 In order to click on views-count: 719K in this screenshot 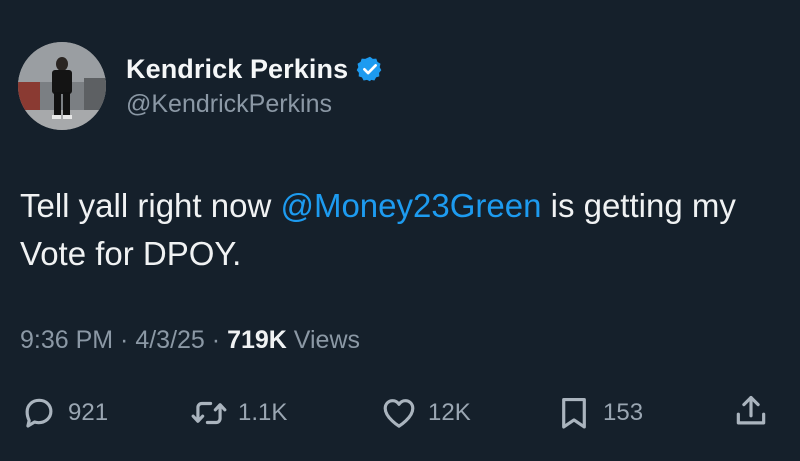, I will do `click(257, 340)`.